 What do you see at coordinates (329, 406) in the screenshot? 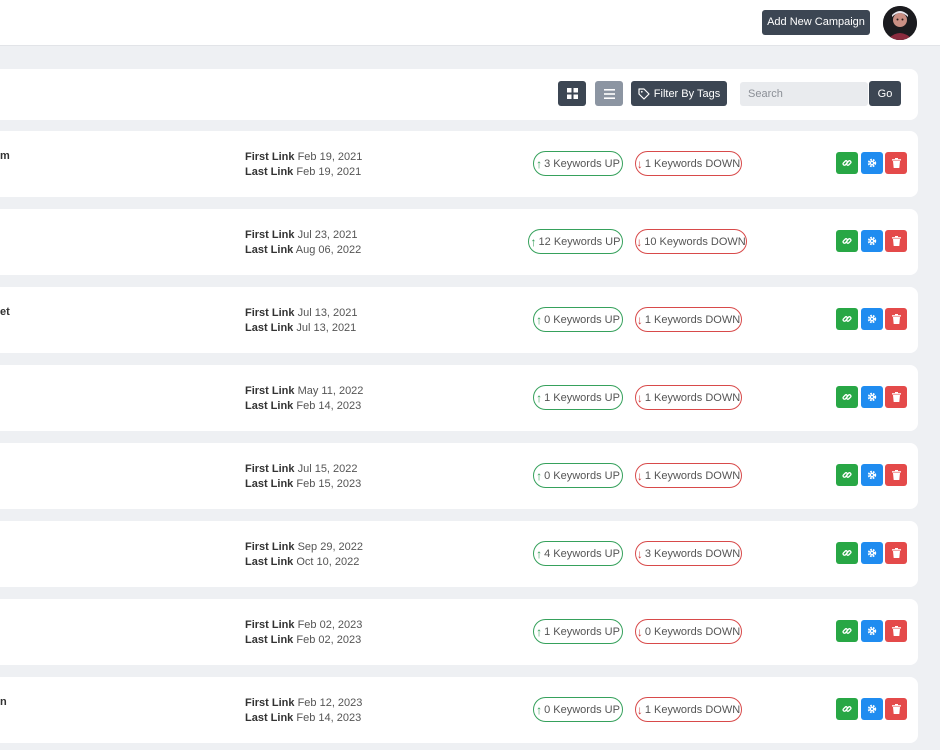
I see `last-link-date: Feb 14, 2023` at bounding box center [329, 406].